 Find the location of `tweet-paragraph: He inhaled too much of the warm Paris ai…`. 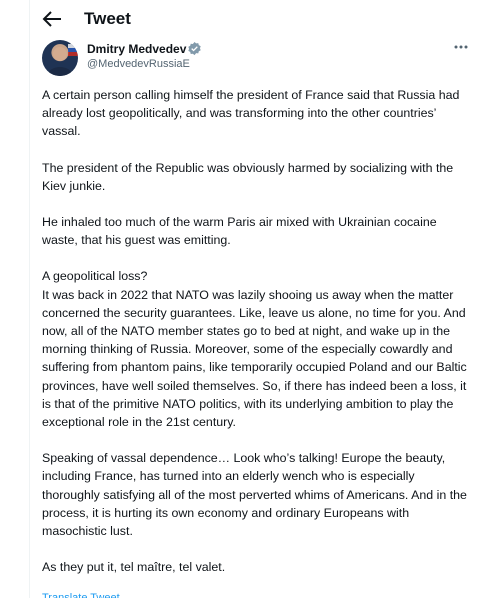

tweet-paragraph: He inhaled too much of the warm Paris ai… is located at coordinates (239, 231).